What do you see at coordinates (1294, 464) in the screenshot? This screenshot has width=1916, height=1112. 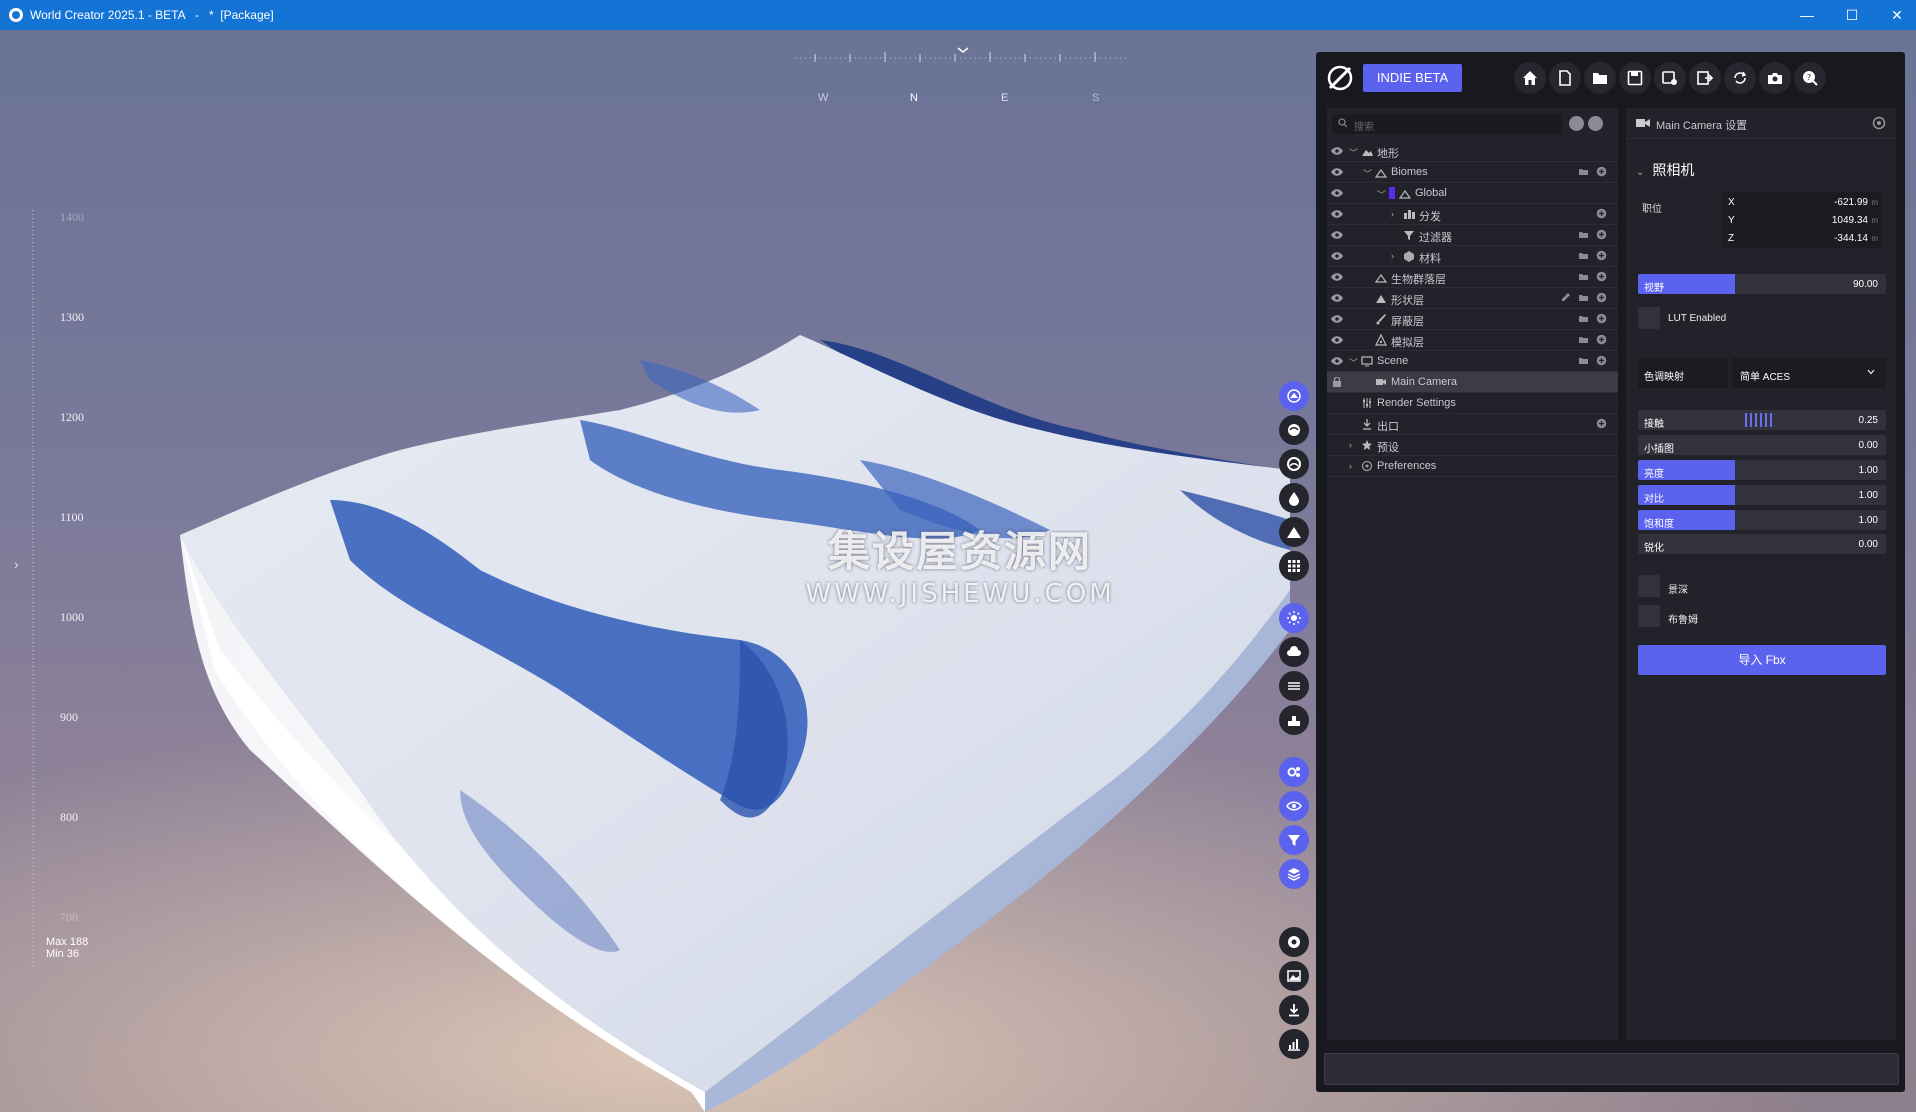 I see `water-ring-icon` at bounding box center [1294, 464].